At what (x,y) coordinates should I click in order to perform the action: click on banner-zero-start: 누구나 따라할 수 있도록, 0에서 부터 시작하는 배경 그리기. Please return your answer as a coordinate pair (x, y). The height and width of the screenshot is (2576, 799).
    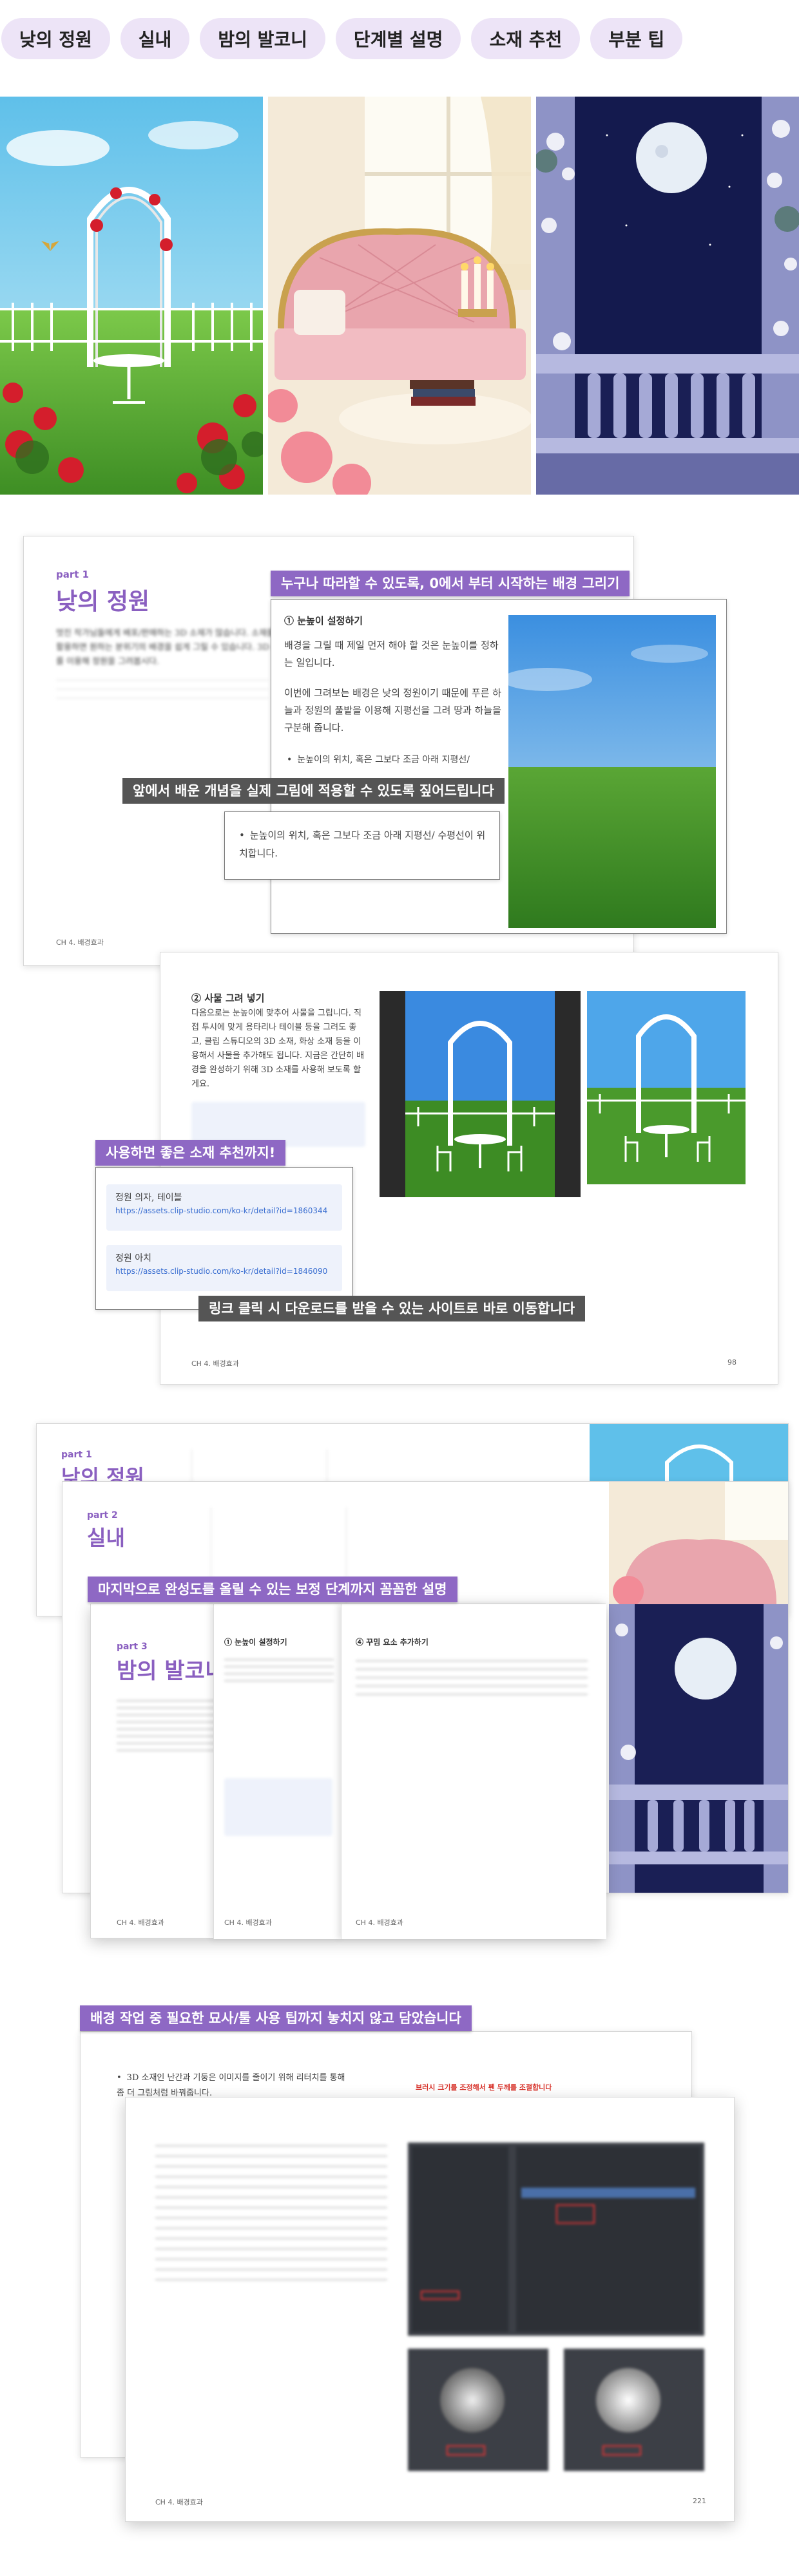
    Looking at the image, I should click on (451, 583).